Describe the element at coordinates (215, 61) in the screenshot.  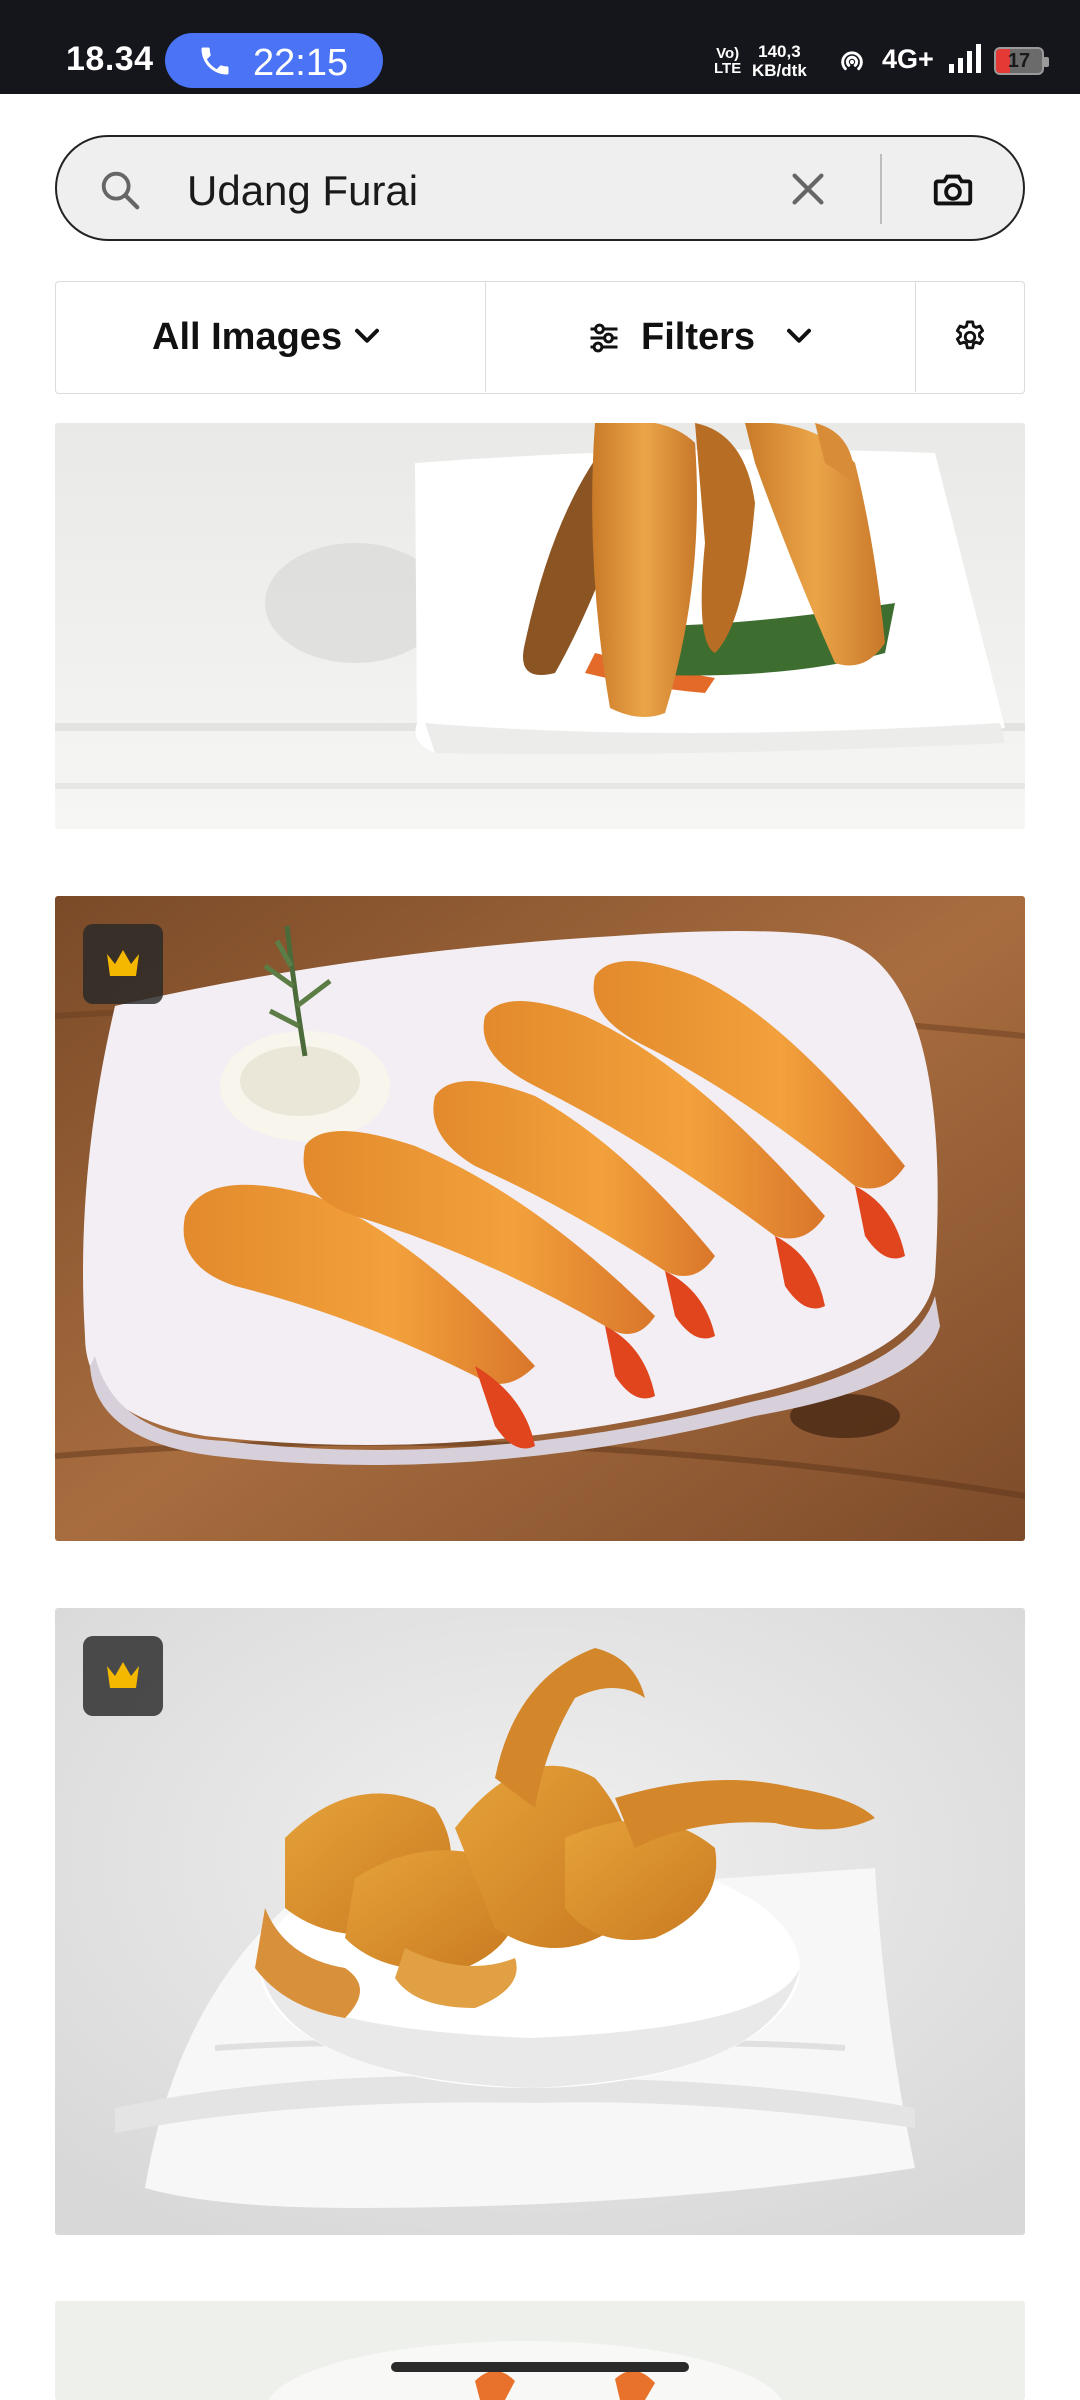
I see `phone-icon` at that location.